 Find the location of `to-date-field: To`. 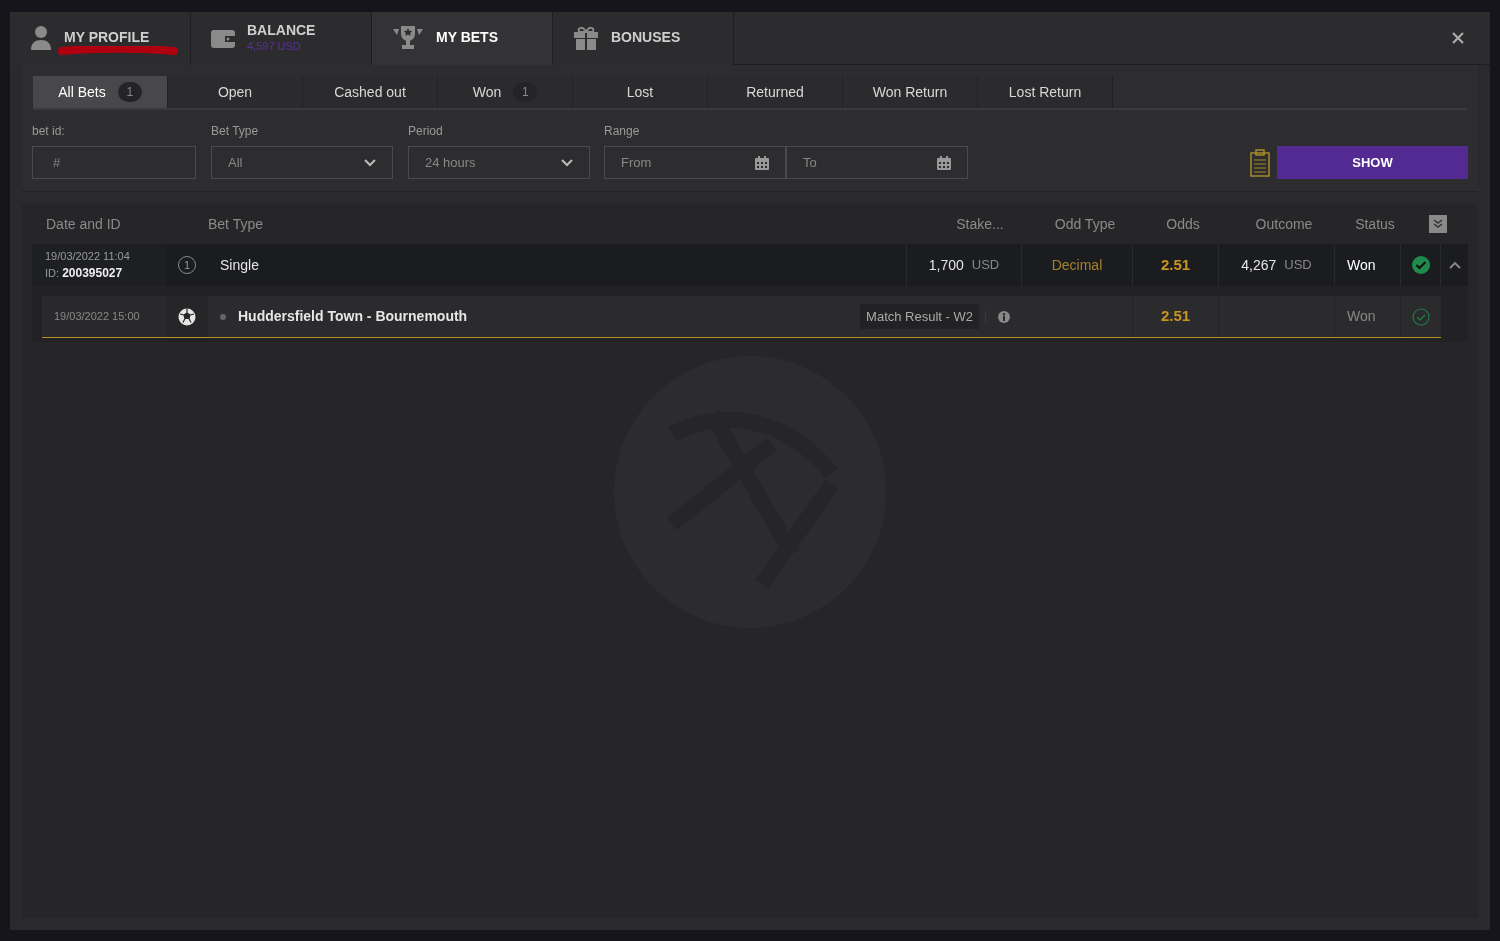

to-date-field: To is located at coordinates (877, 162).